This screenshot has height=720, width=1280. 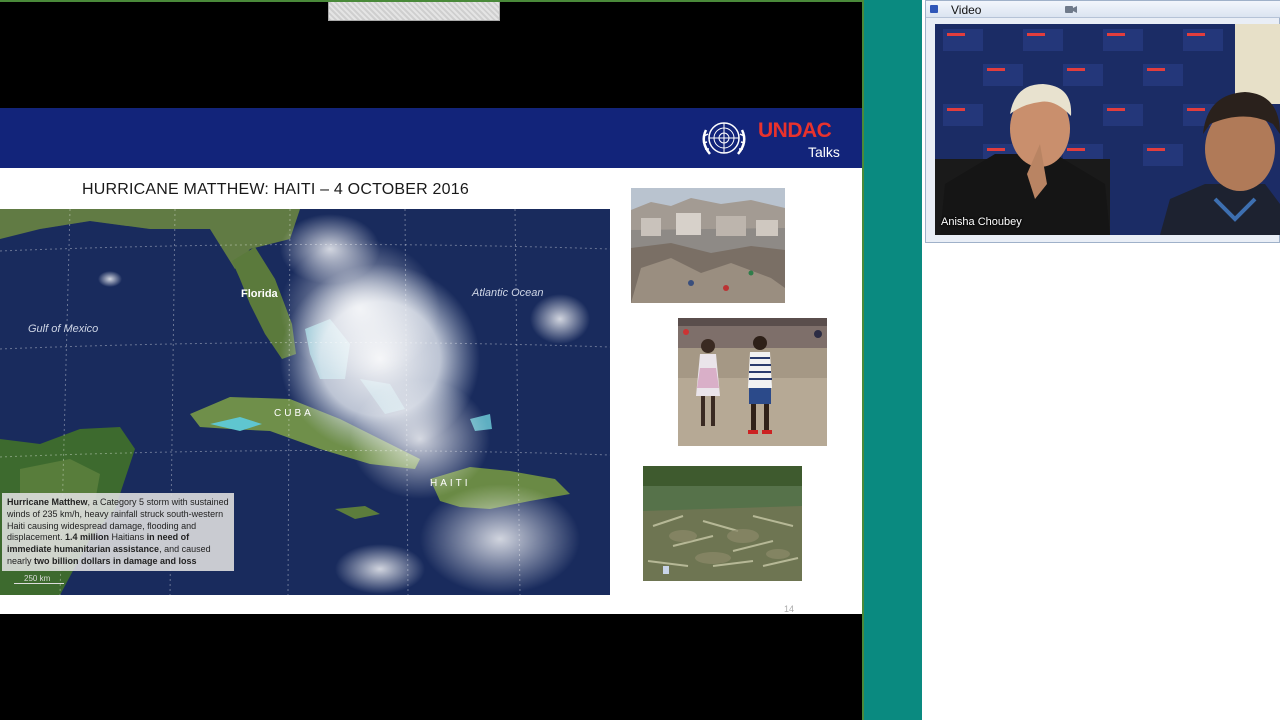 What do you see at coordinates (1103, 9) in the screenshot?
I see `video-pod-titlebar: Video` at bounding box center [1103, 9].